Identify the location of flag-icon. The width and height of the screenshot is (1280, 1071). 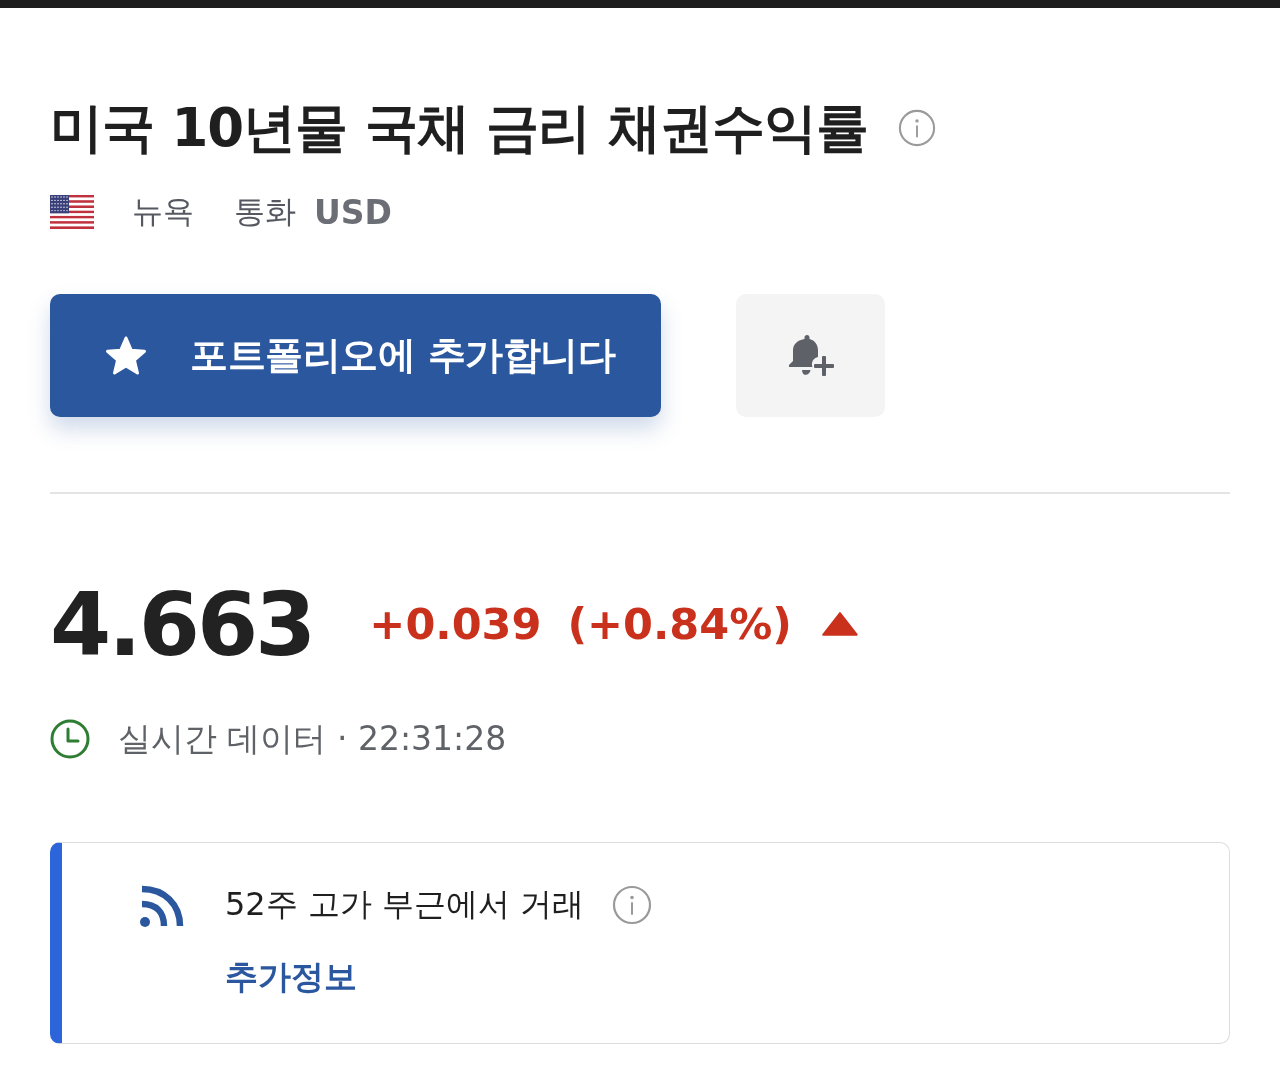
(72, 212).